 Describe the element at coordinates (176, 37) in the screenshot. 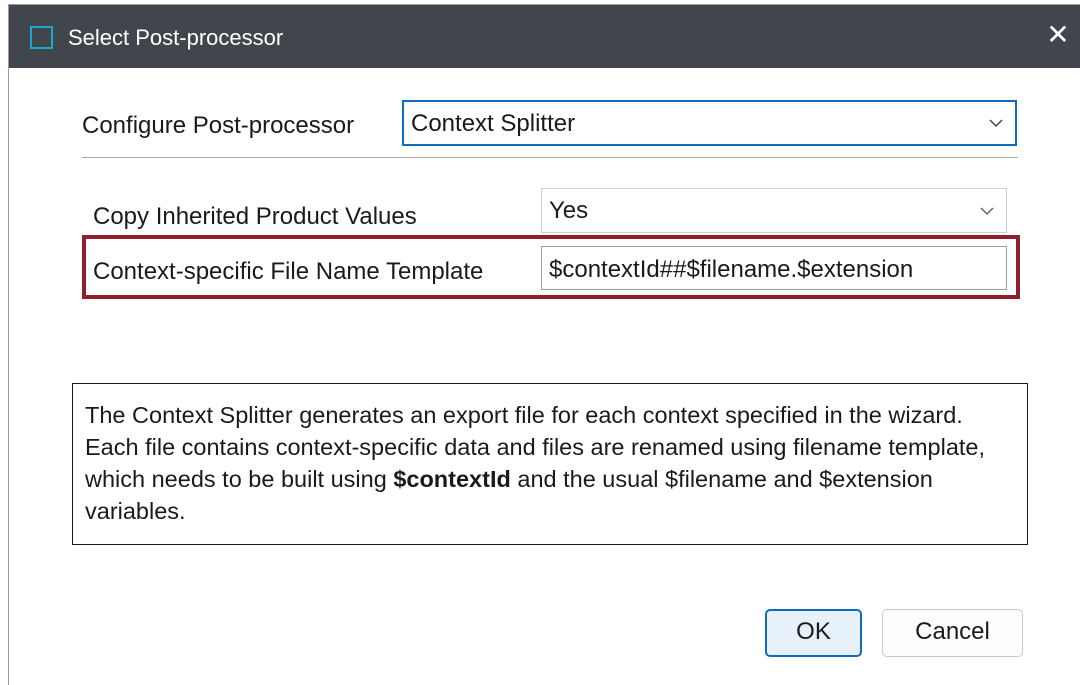

I see `window-title: Select Post-processor` at that location.